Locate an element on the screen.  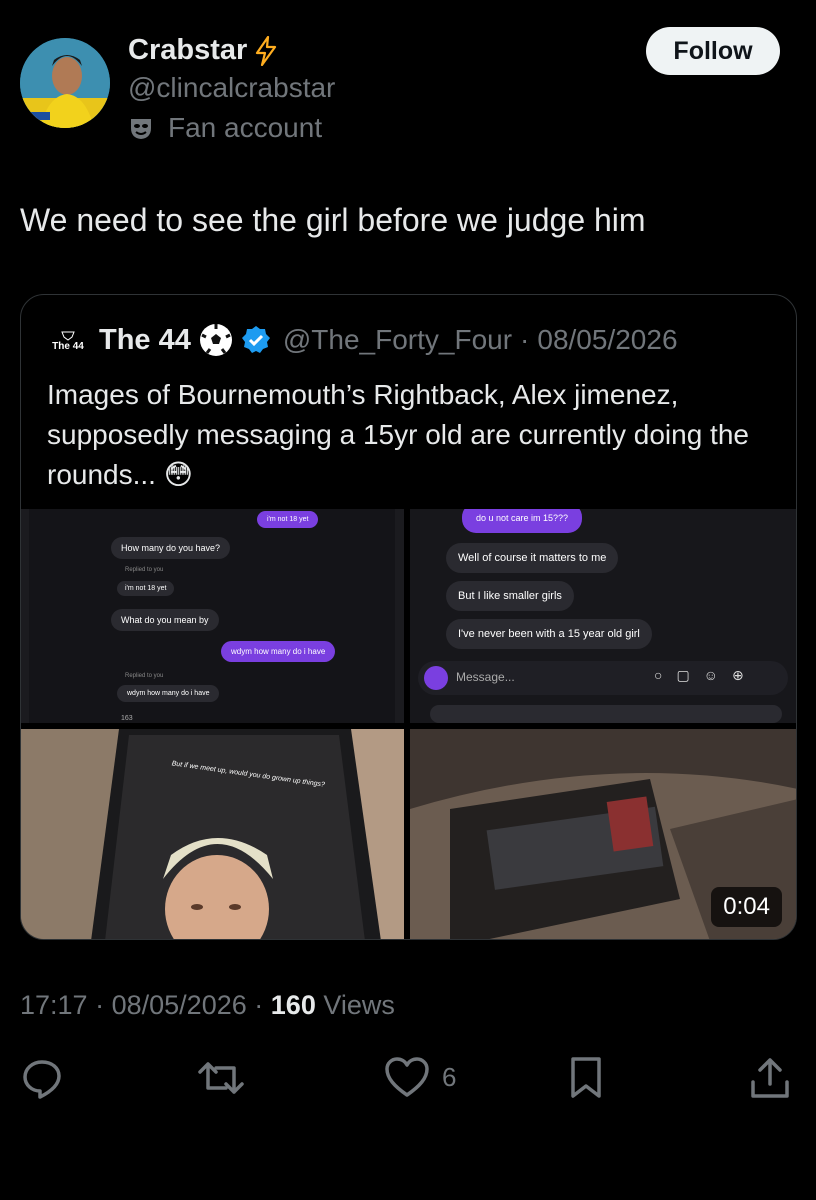
flushed-emoji: 😳 is located at coordinates (178, 474).